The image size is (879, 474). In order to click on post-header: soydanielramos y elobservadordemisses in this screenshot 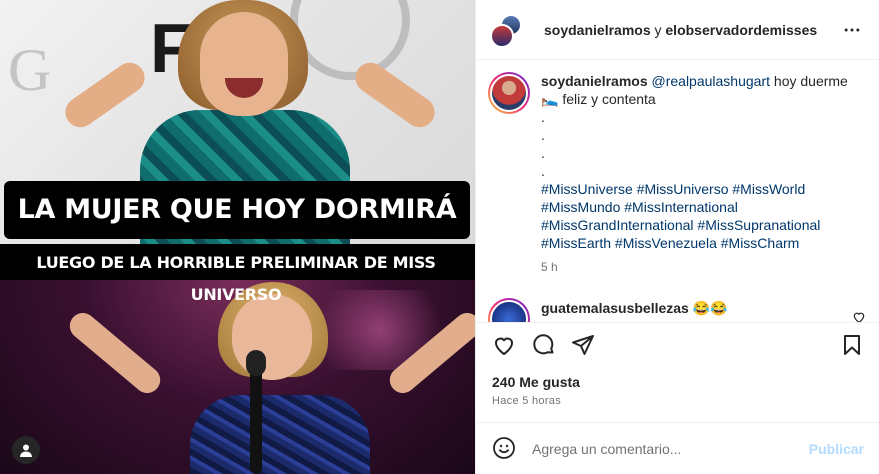, I will do `click(677, 30)`.